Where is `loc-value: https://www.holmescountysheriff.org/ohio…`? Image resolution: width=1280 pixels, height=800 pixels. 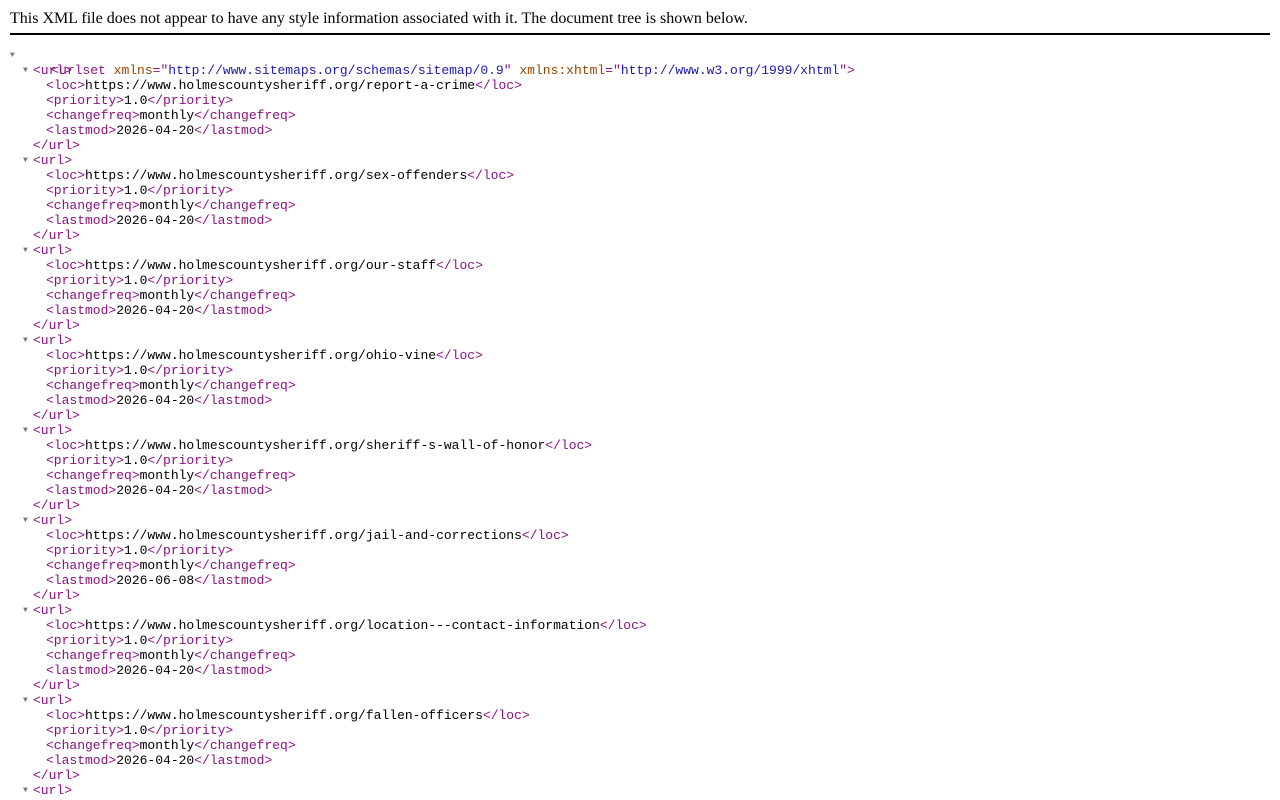
loc-value: https://www.holmescountysheriff.org/ohio… is located at coordinates (261, 355).